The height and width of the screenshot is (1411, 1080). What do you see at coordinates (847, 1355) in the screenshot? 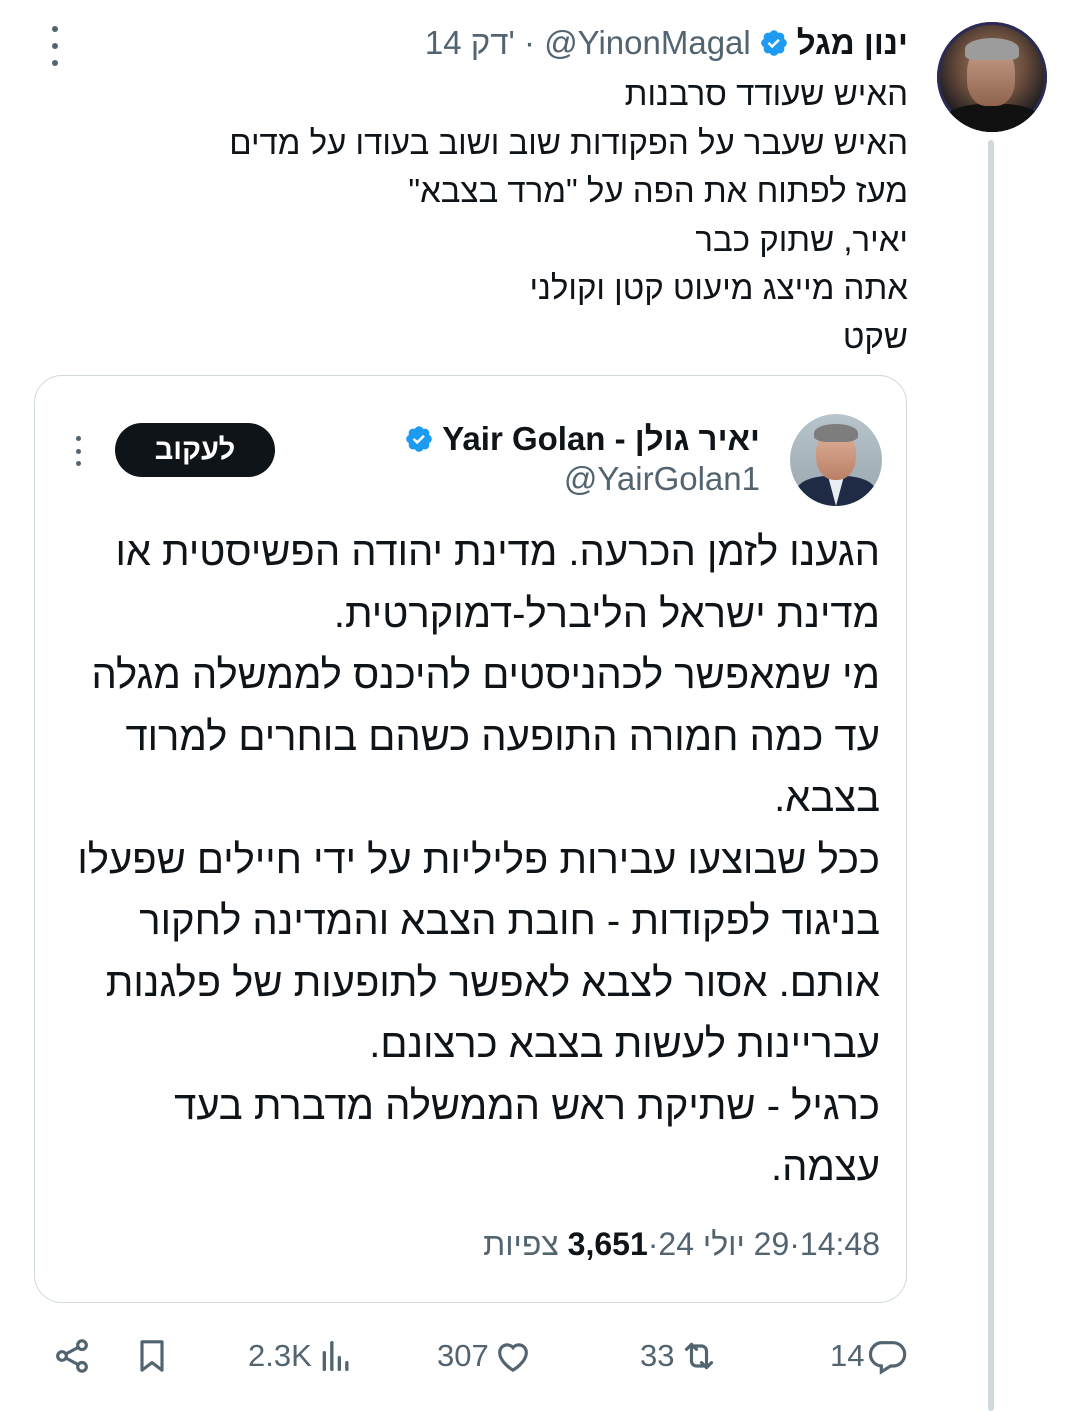
I see `reply-count: 14` at bounding box center [847, 1355].